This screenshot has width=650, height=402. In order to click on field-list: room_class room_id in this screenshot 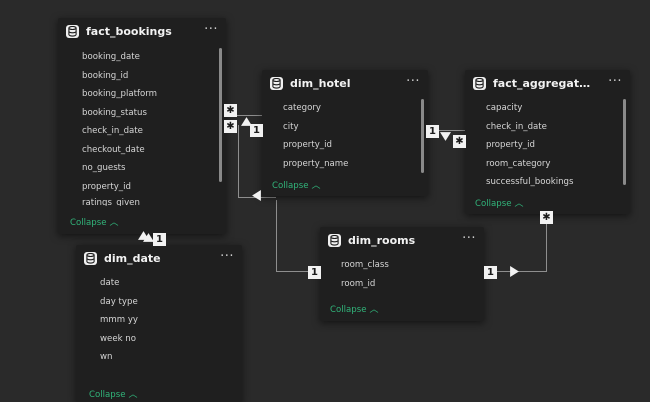, I will do `click(402, 274)`.